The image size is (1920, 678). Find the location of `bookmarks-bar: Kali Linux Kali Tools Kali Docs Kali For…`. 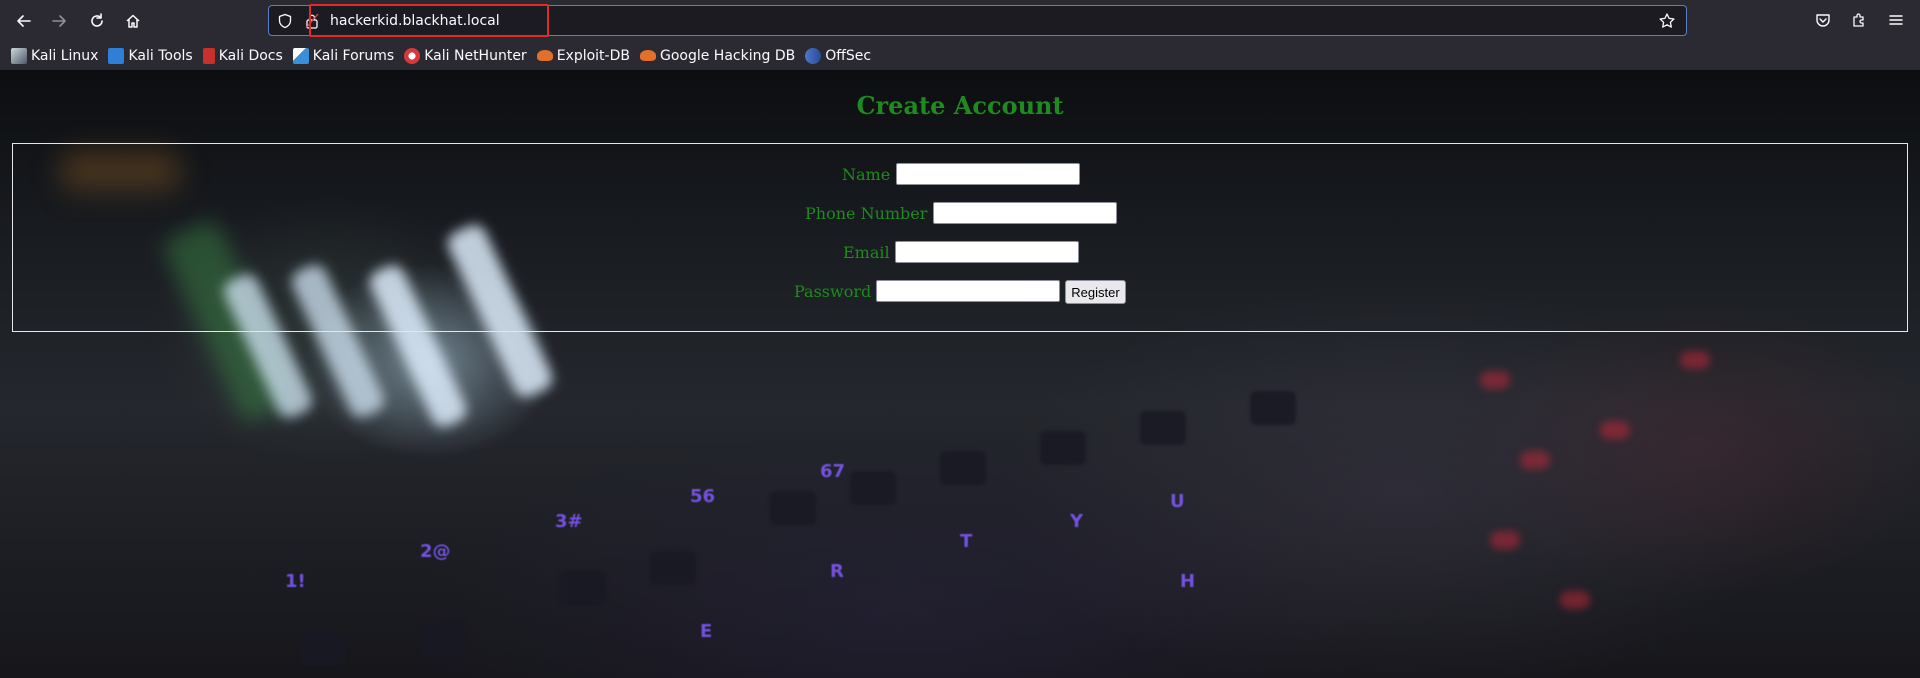

bookmarks-bar: Kali Linux Kali Tools Kali Docs Kali For… is located at coordinates (960, 56).